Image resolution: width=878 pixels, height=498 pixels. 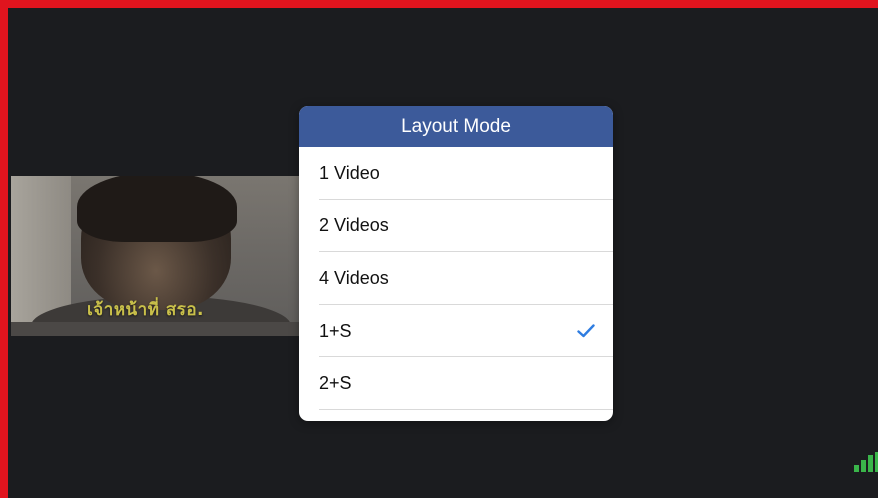 I want to click on signal-strength-icon, so click(x=866, y=462).